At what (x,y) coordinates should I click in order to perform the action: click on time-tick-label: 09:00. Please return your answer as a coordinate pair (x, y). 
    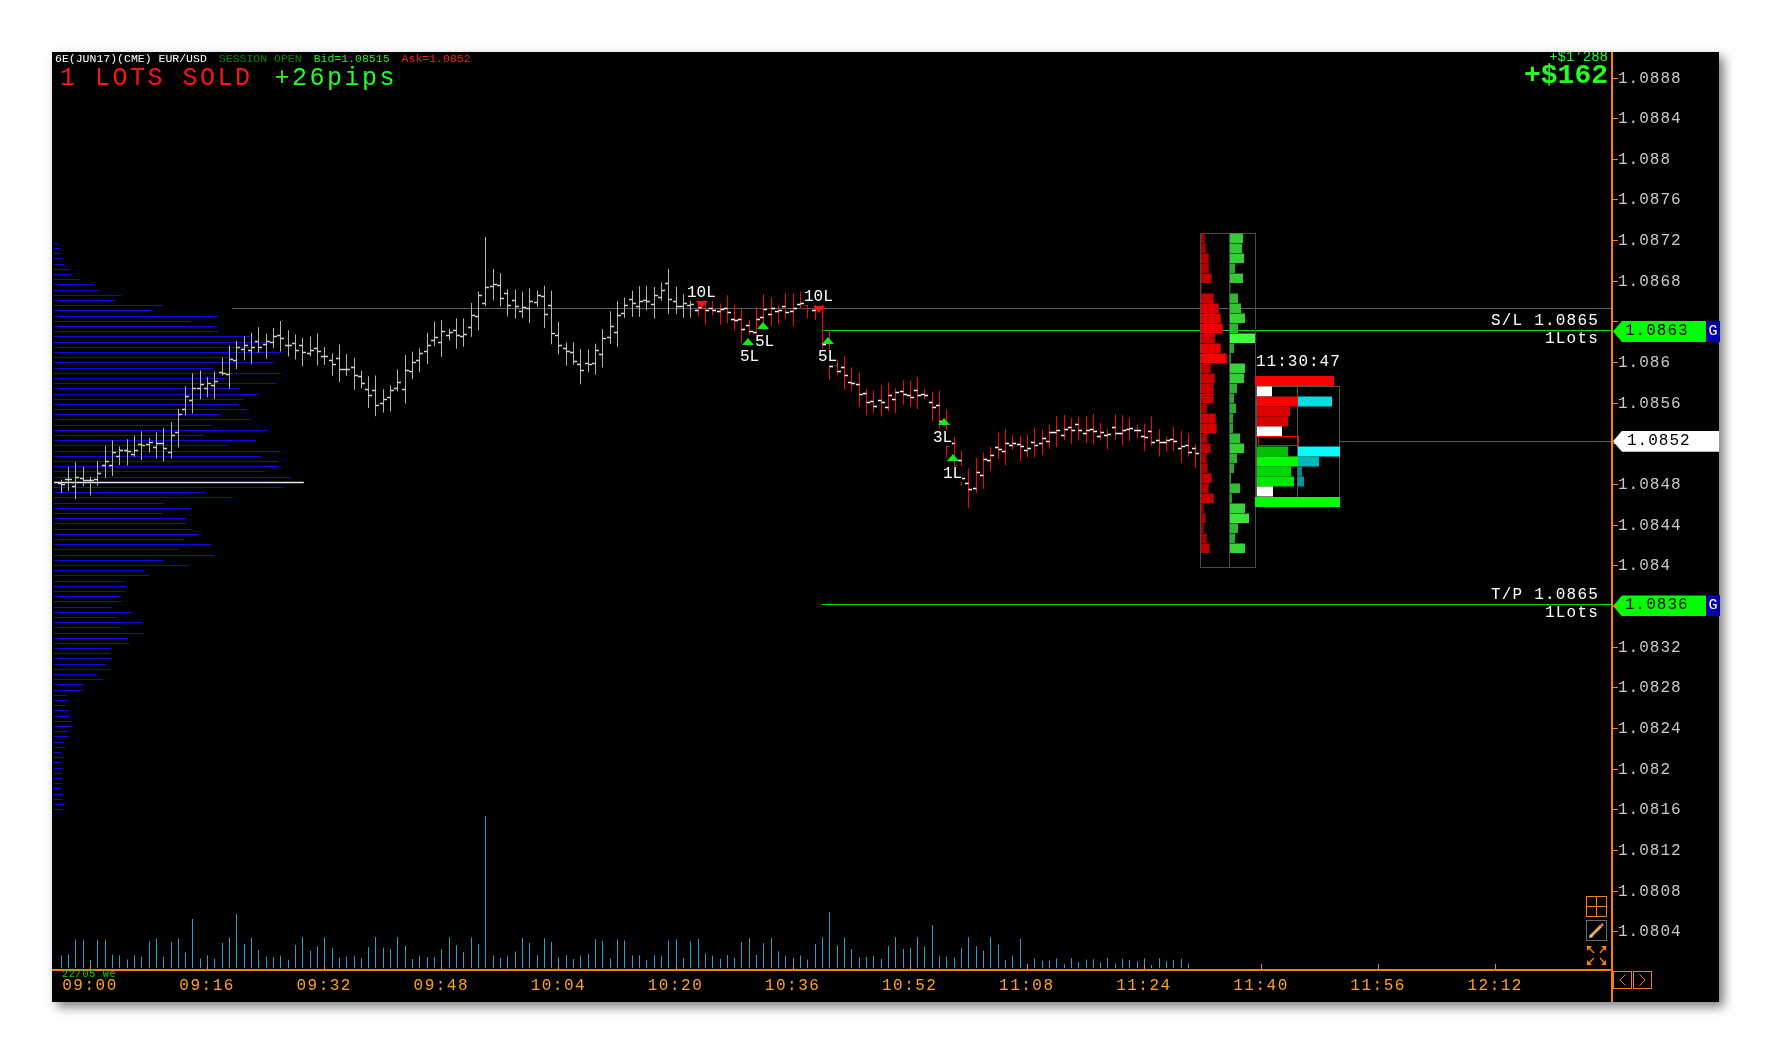
    Looking at the image, I should click on (90, 986).